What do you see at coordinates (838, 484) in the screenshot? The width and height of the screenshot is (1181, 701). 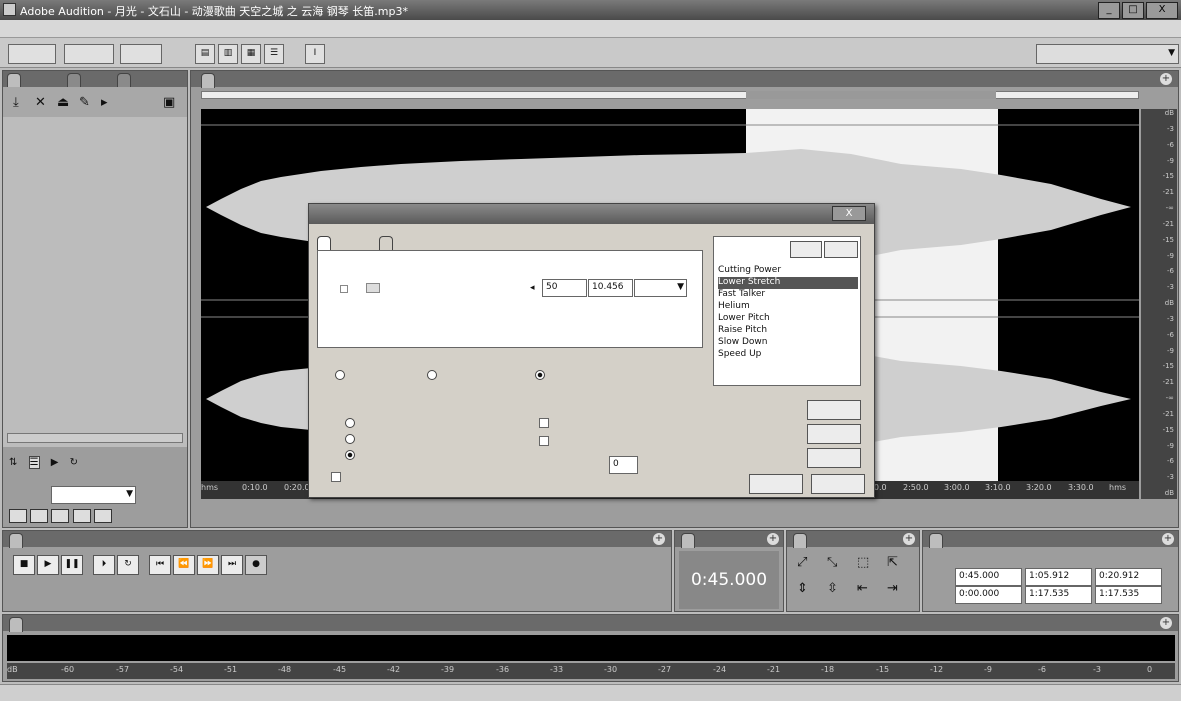 I see `help-button` at bounding box center [838, 484].